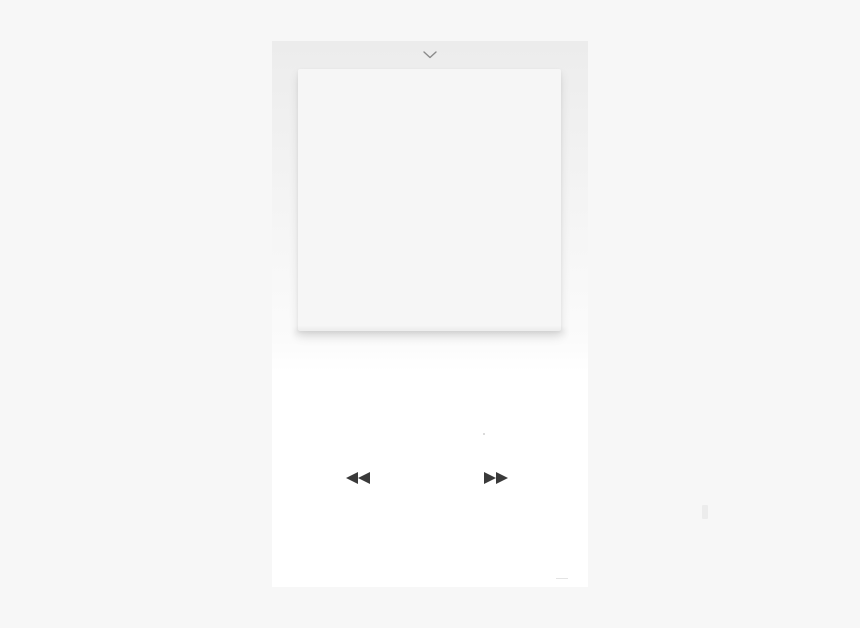 The width and height of the screenshot is (860, 628). What do you see at coordinates (429, 200) in the screenshot?
I see `album-artwork` at bounding box center [429, 200].